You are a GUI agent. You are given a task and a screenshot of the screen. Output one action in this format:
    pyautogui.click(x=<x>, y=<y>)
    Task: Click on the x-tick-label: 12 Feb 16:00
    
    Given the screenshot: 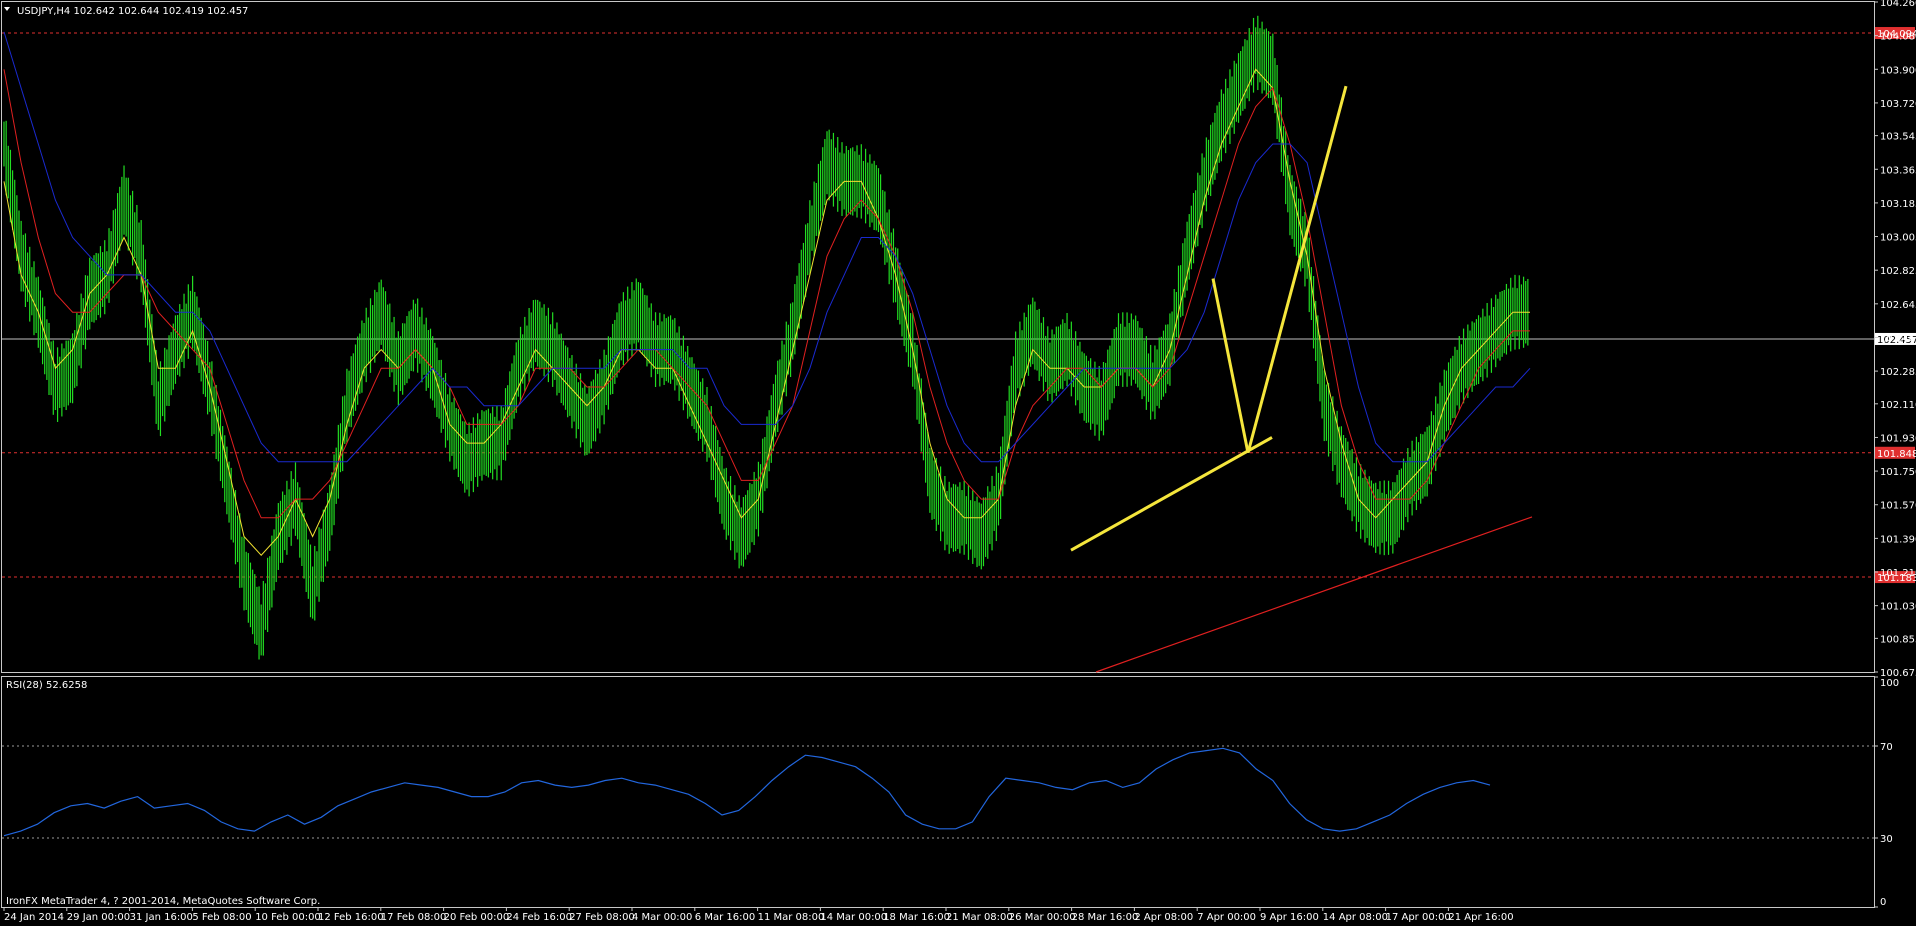 What is the action you would take?
    pyautogui.click(x=351, y=917)
    